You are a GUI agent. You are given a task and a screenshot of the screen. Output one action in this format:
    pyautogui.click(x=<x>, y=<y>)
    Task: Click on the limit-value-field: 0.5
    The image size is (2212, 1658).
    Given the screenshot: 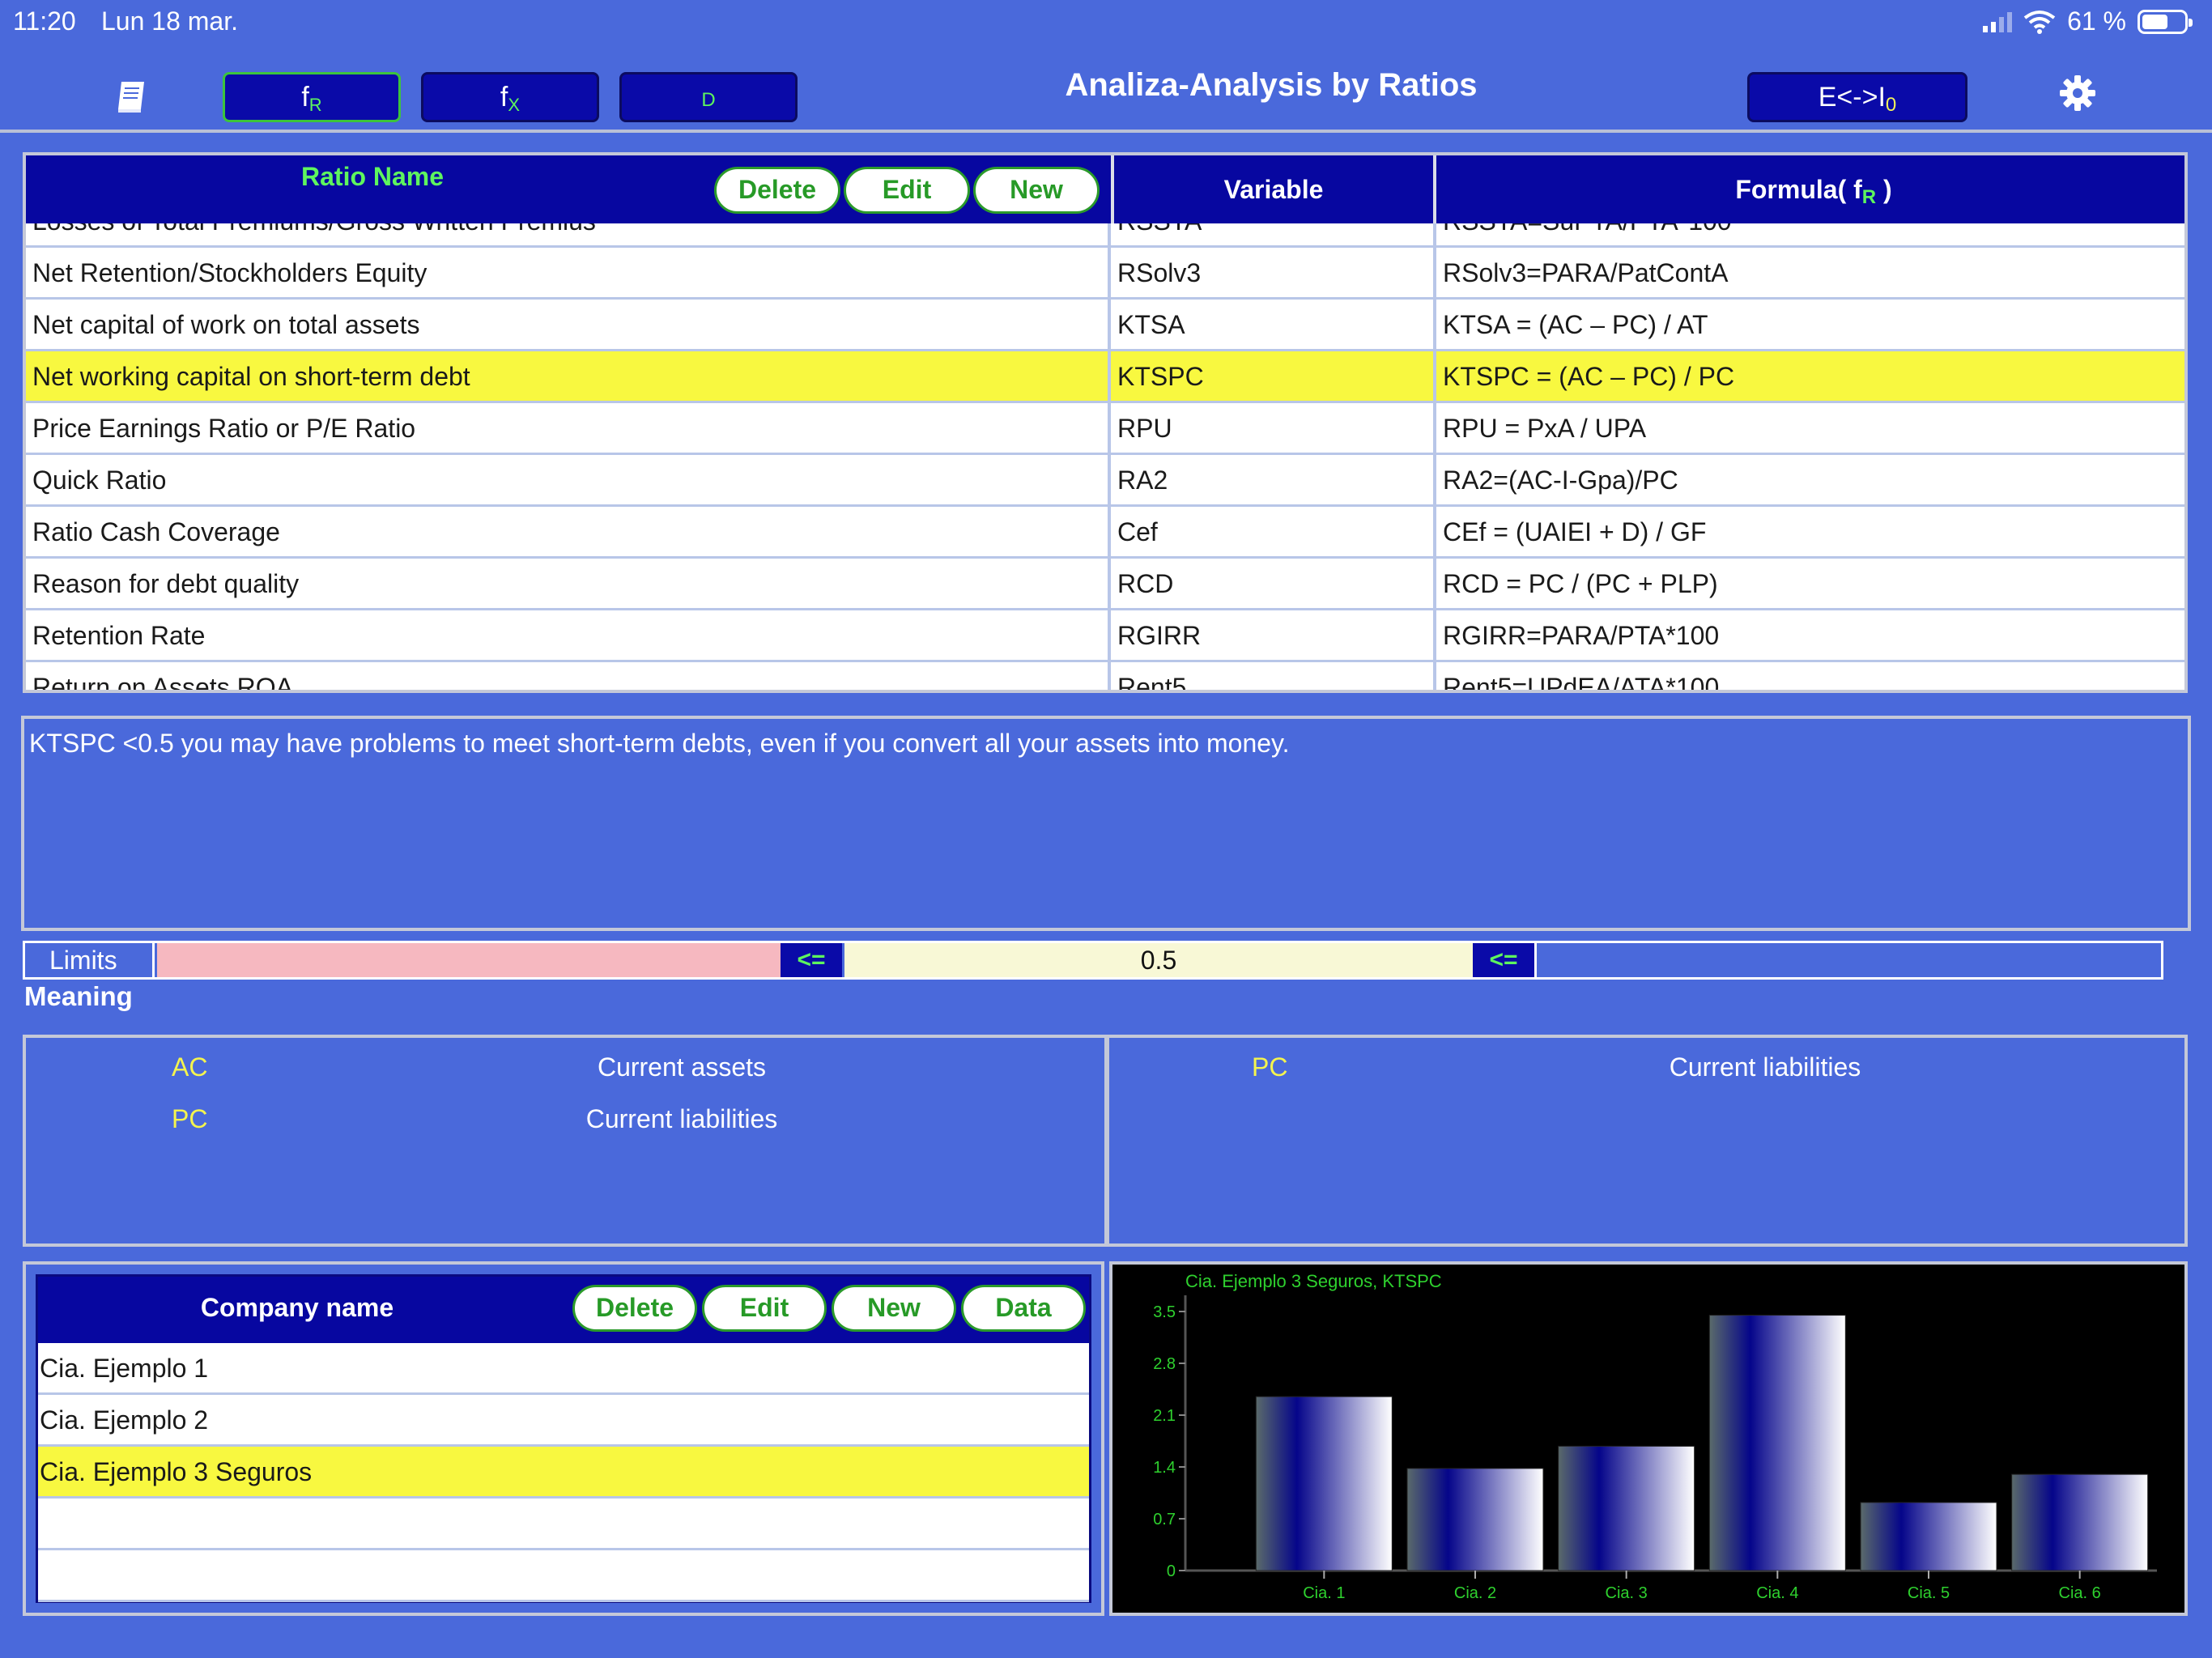 What is the action you would take?
    pyautogui.click(x=1159, y=960)
    